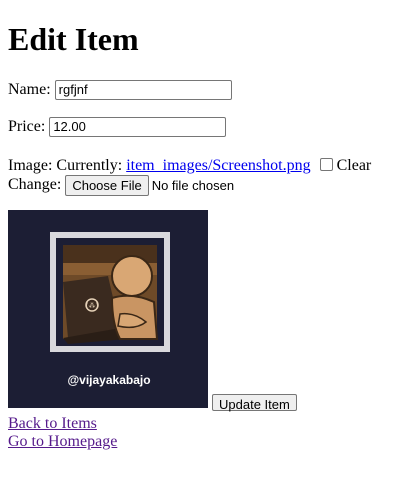 This screenshot has width=415, height=488. I want to click on price-input, so click(138, 127).